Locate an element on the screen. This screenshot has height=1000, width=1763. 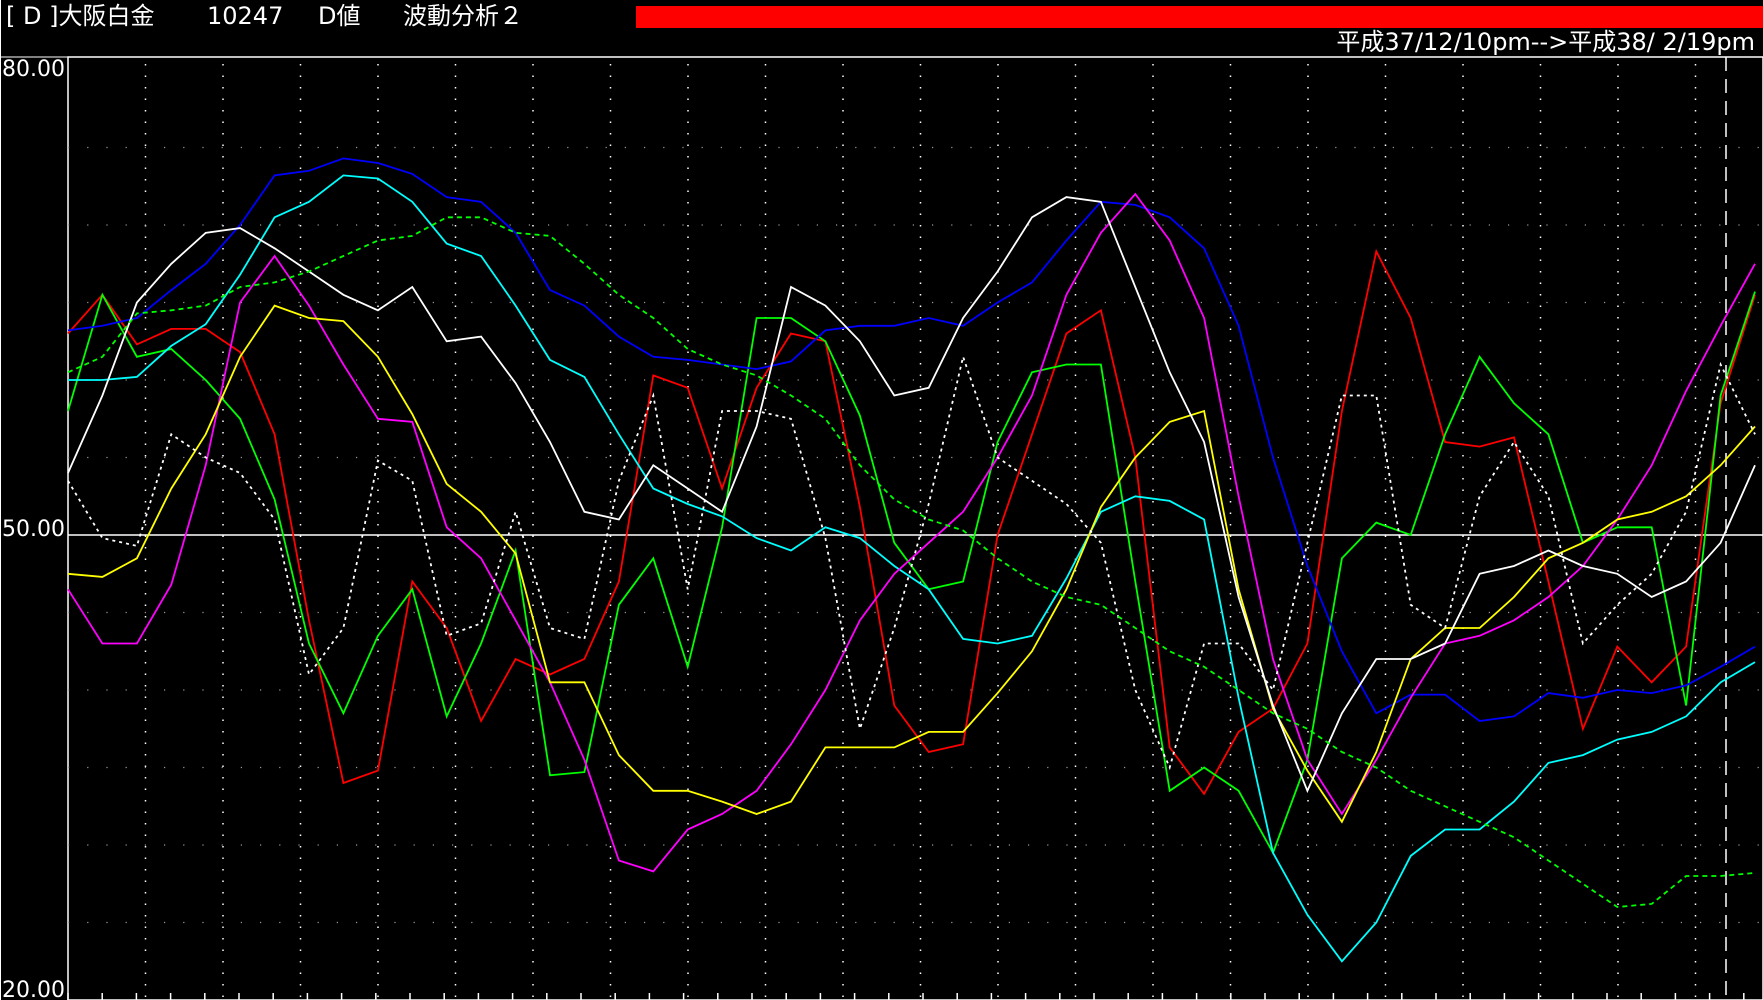
y-tick-label-bottom: 20.00 is located at coordinates (33, 989).